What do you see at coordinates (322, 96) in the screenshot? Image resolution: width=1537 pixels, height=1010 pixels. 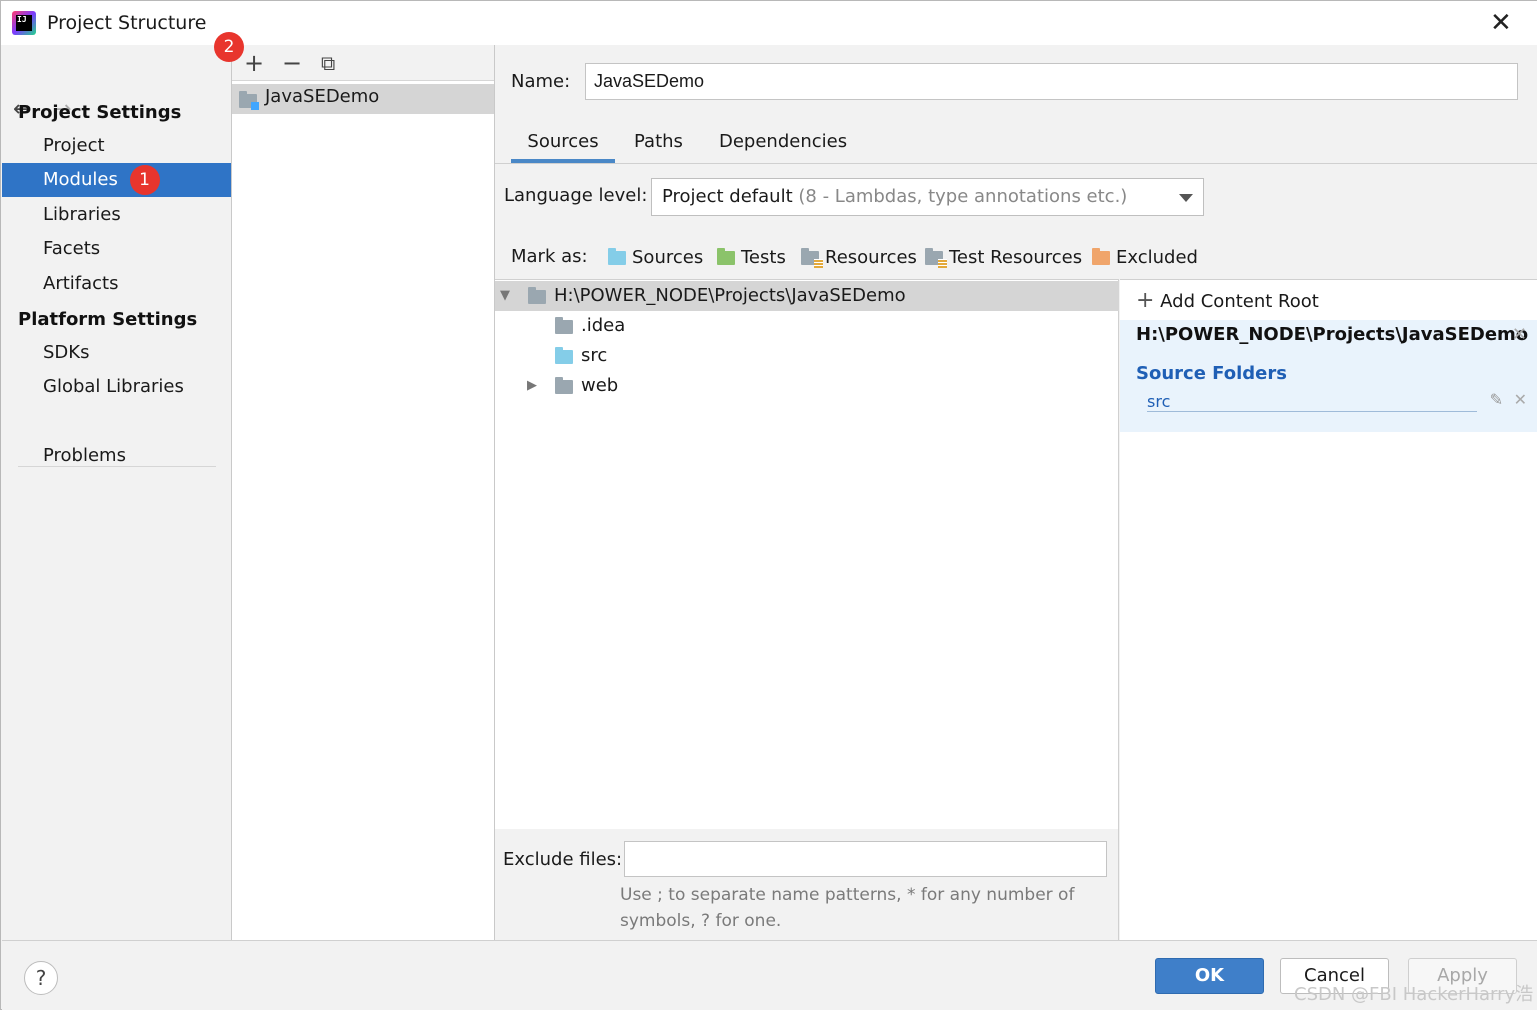 I see `module-item-label: JavaSEDemo` at bounding box center [322, 96].